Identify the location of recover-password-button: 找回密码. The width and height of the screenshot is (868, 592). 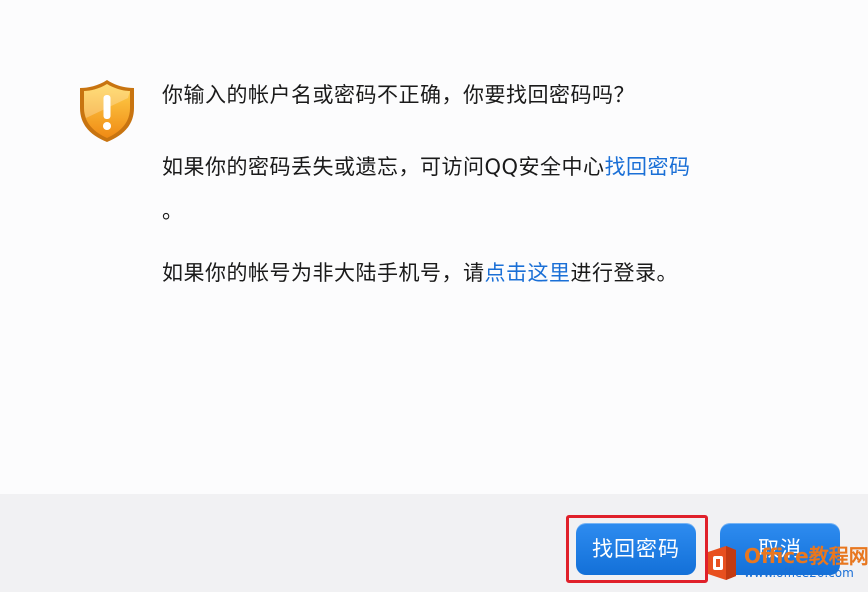
(636, 549).